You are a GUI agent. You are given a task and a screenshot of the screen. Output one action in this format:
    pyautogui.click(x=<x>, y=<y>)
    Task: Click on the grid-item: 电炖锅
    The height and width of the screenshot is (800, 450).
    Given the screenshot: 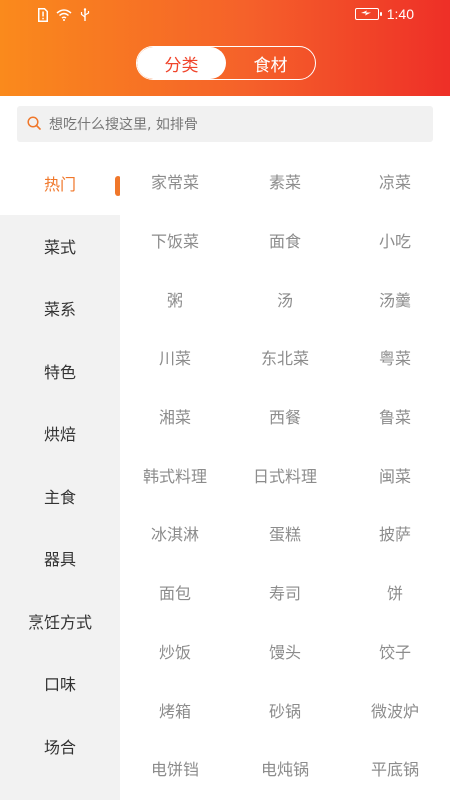 What is the action you would take?
    pyautogui.click(x=285, y=768)
    